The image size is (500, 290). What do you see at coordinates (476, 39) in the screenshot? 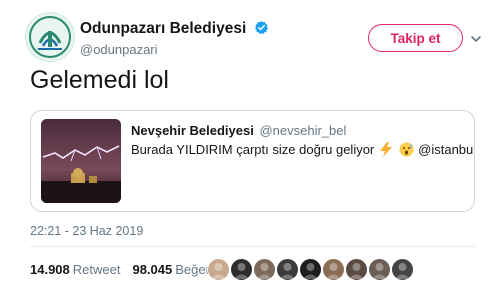
I see `chevron-down-icon` at bounding box center [476, 39].